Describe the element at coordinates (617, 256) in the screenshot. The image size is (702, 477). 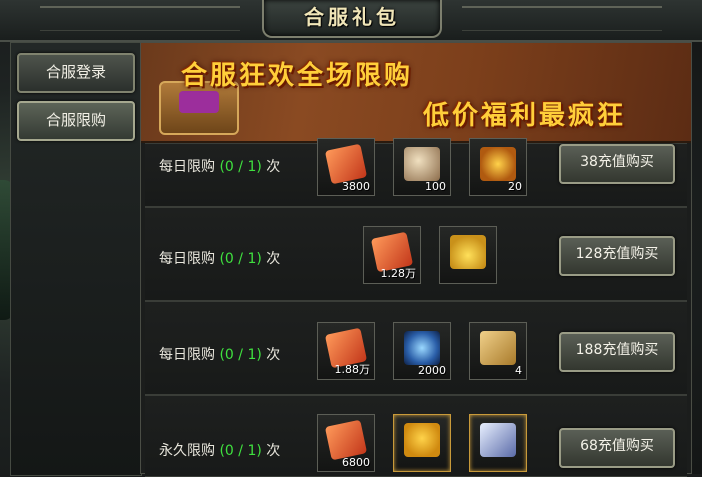
I see `buy-button: 128充值购买` at that location.